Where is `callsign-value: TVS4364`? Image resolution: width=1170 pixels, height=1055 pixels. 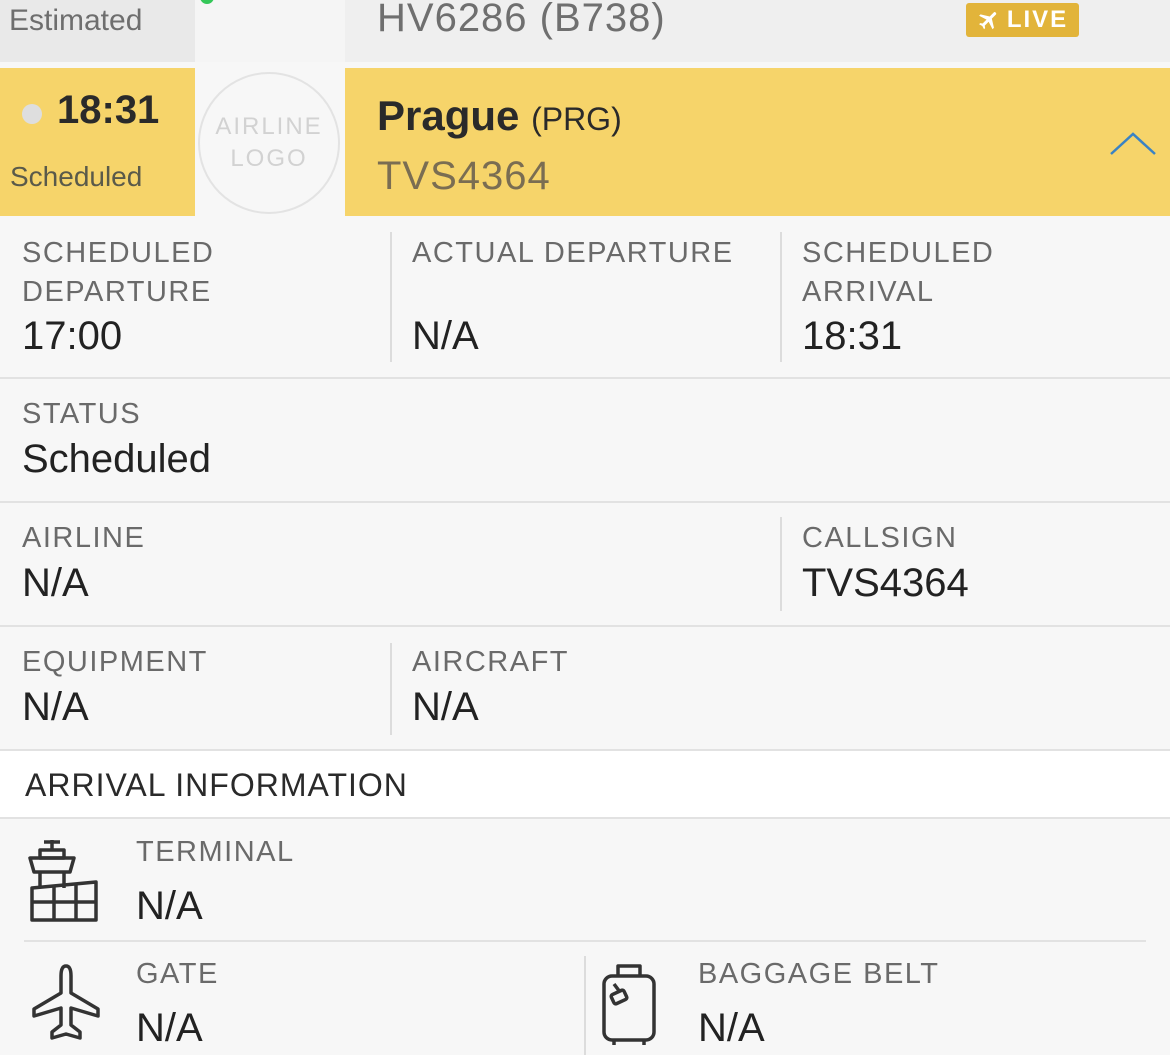
callsign-value: TVS4364 is located at coordinates (885, 583).